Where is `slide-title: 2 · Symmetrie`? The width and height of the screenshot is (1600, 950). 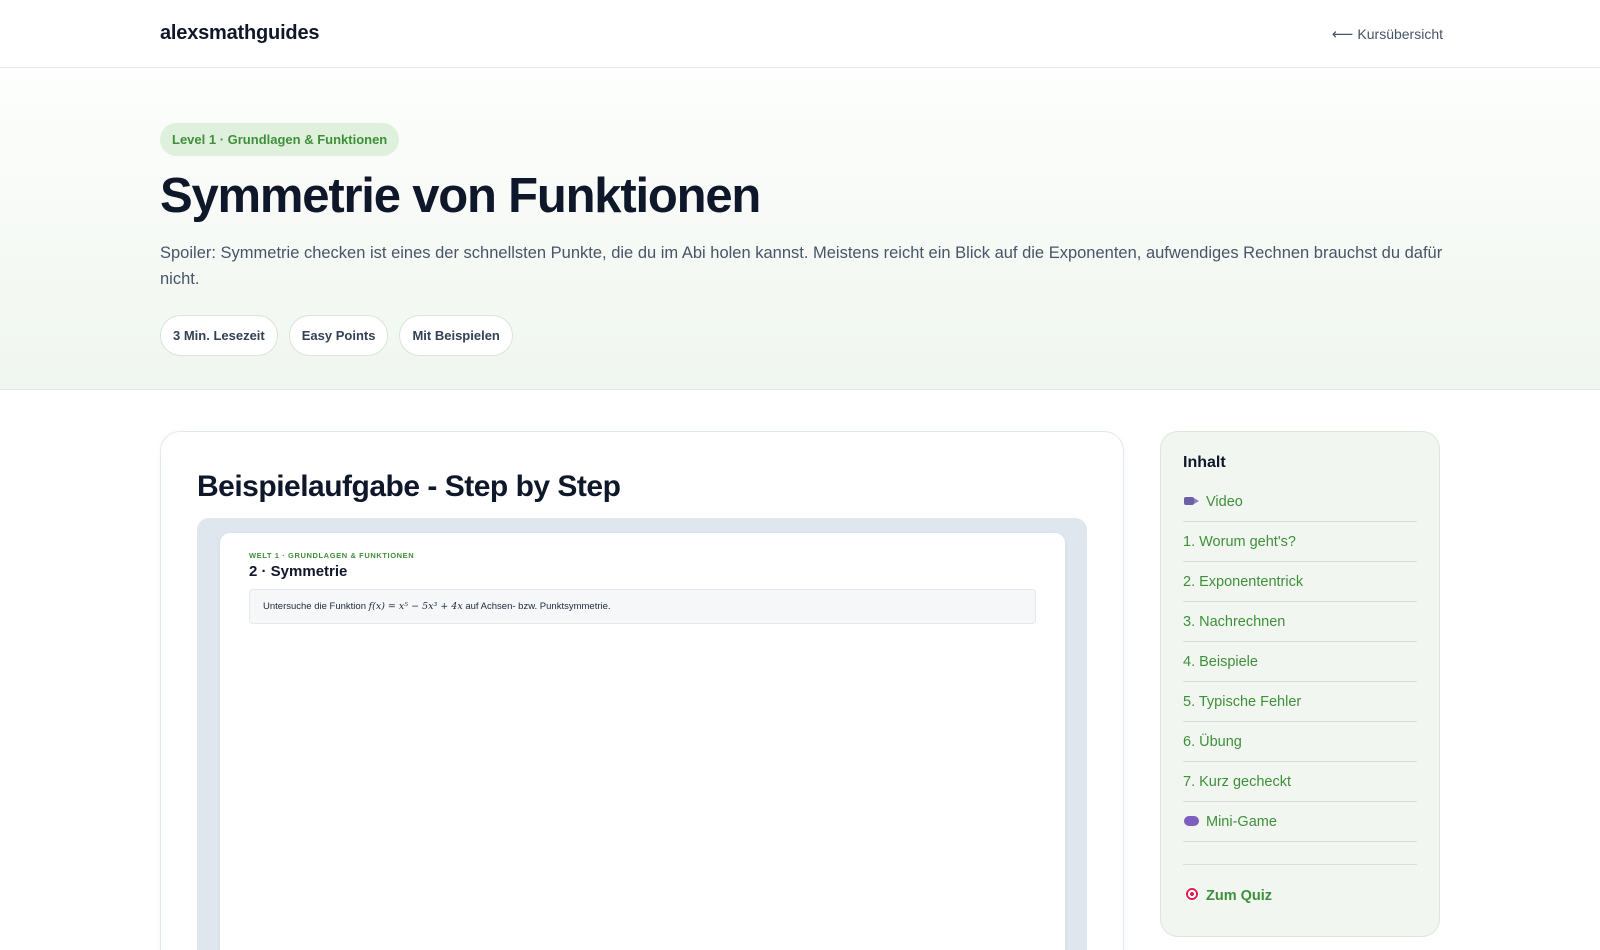
slide-title: 2 · Symmetrie is located at coordinates (298, 571).